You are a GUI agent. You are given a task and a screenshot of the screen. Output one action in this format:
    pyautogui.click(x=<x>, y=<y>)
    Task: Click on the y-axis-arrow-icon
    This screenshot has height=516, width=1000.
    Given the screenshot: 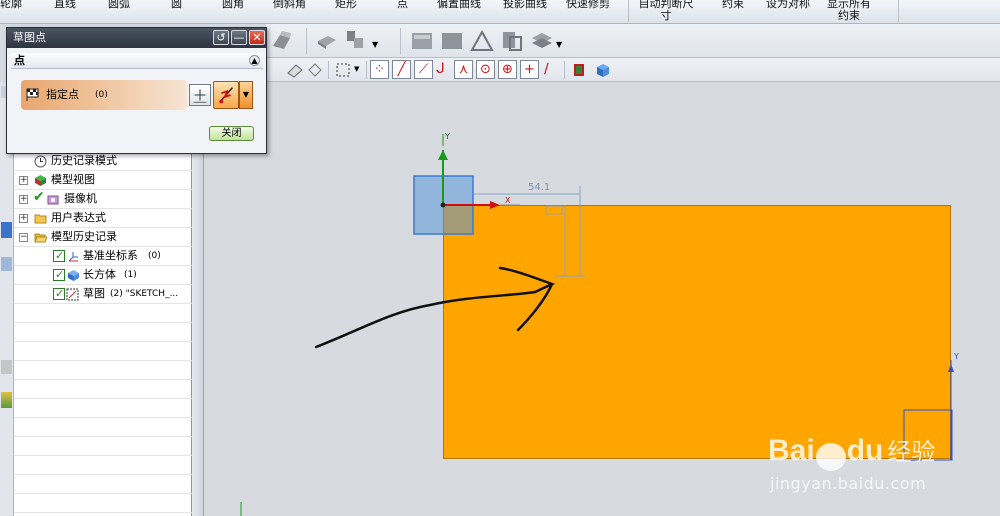 What is the action you would take?
    pyautogui.click(x=443, y=155)
    